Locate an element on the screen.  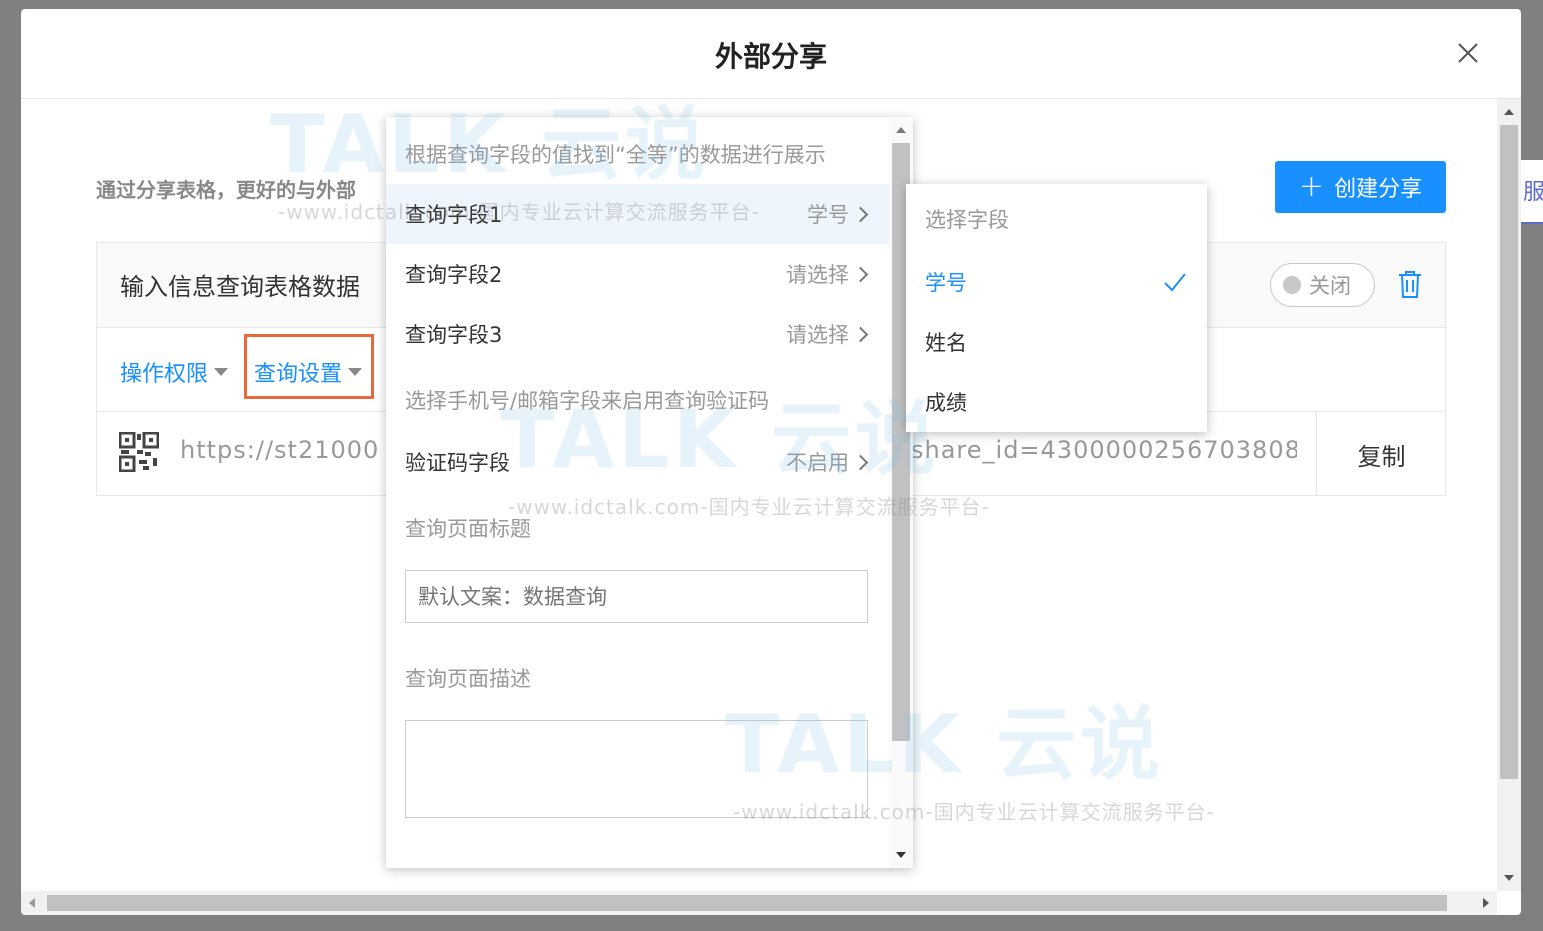
submenu-title: 选择字段 is located at coordinates (967, 220).